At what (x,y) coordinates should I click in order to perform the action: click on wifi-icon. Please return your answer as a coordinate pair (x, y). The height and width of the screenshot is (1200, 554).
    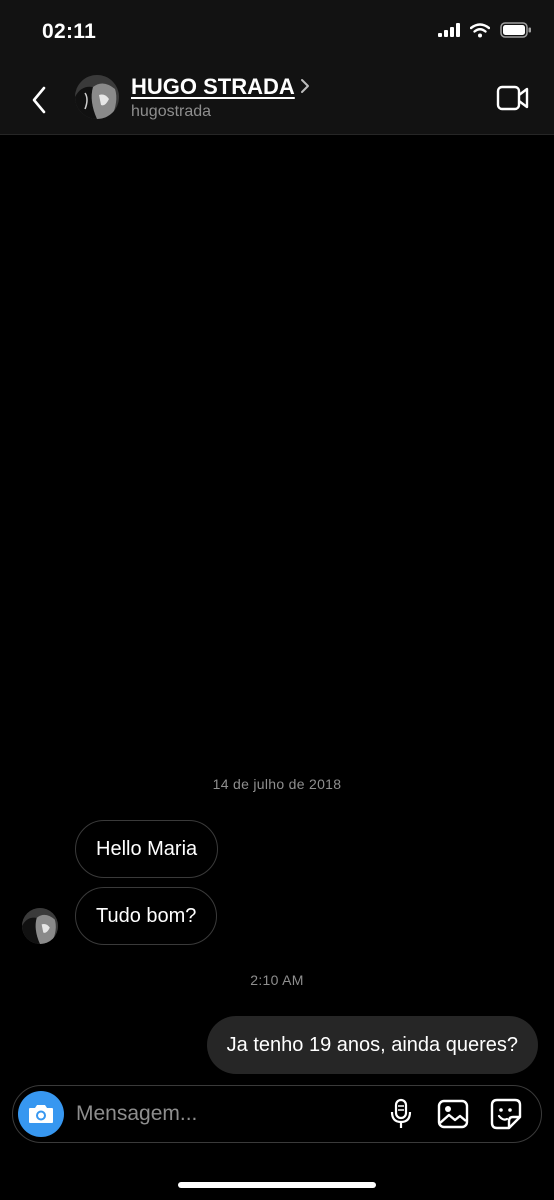
    Looking at the image, I should click on (480, 29).